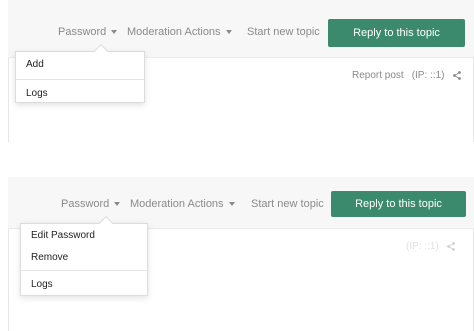 This screenshot has height=331, width=474. I want to click on menu-item-edit-password: Edit Password, so click(84, 235).